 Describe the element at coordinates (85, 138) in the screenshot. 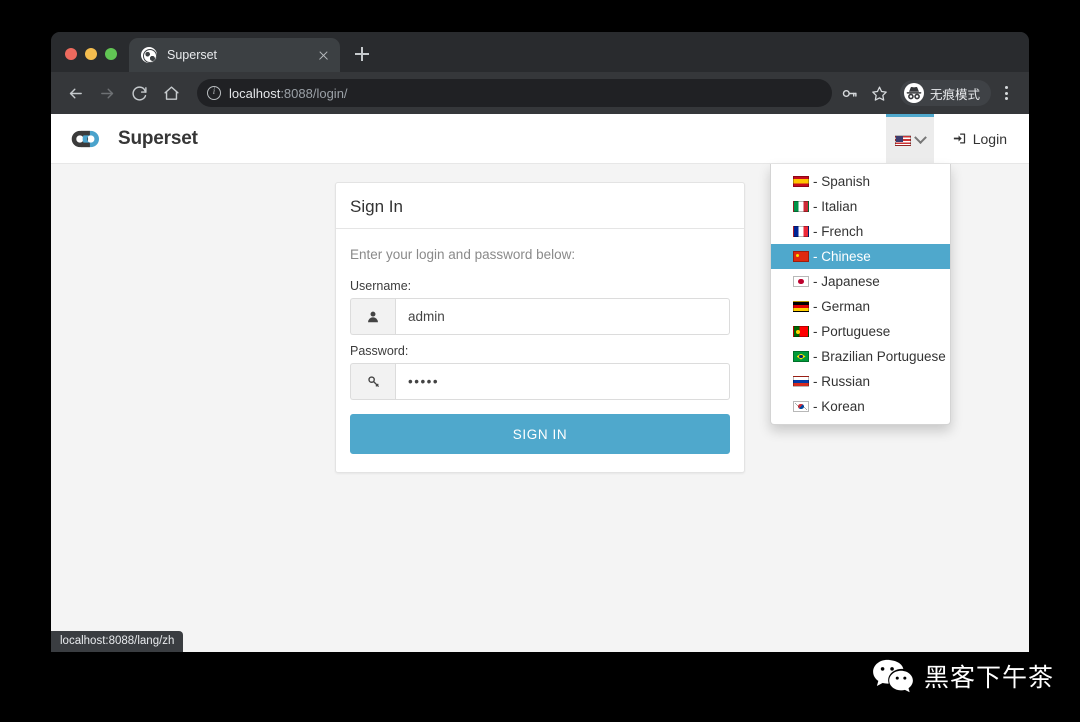

I see `superset-logo-icon` at that location.